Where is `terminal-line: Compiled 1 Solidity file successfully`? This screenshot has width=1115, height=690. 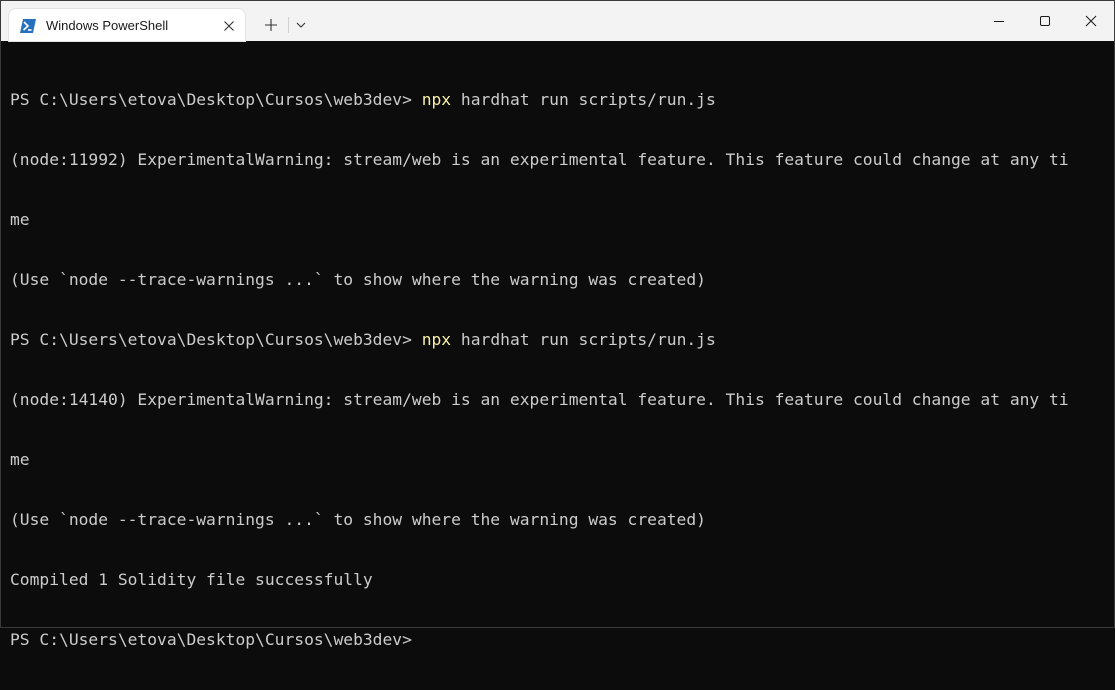
terminal-line: Compiled 1 Solidity file successfully is located at coordinates (191, 579).